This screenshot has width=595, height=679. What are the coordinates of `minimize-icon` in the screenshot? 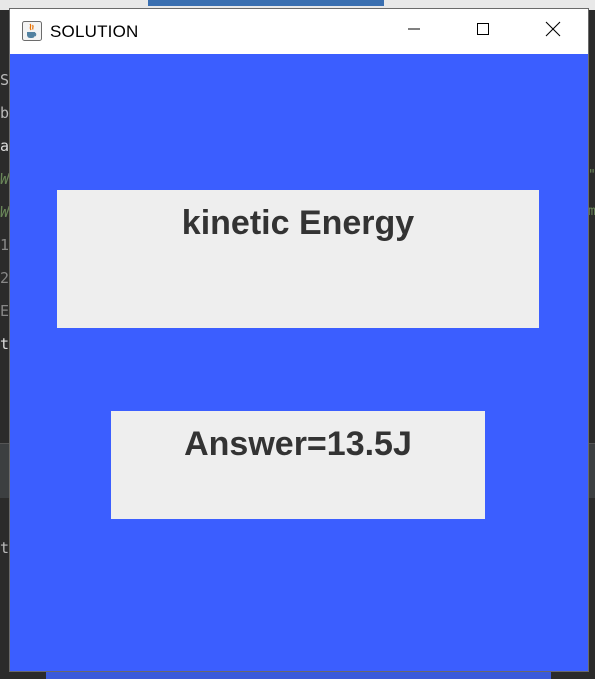 It's located at (414, 31).